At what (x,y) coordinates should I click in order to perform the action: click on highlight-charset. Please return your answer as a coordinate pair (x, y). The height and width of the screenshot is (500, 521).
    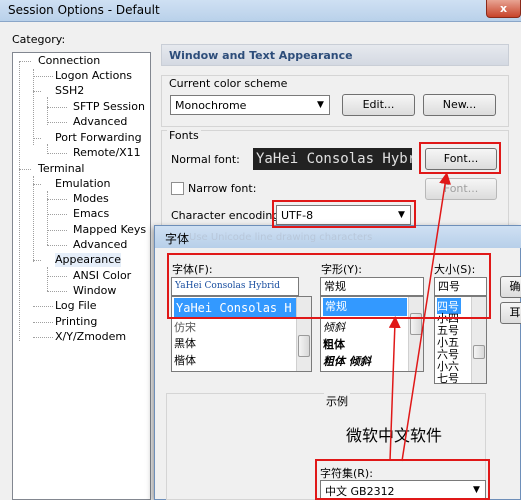
    Looking at the image, I should click on (402, 479).